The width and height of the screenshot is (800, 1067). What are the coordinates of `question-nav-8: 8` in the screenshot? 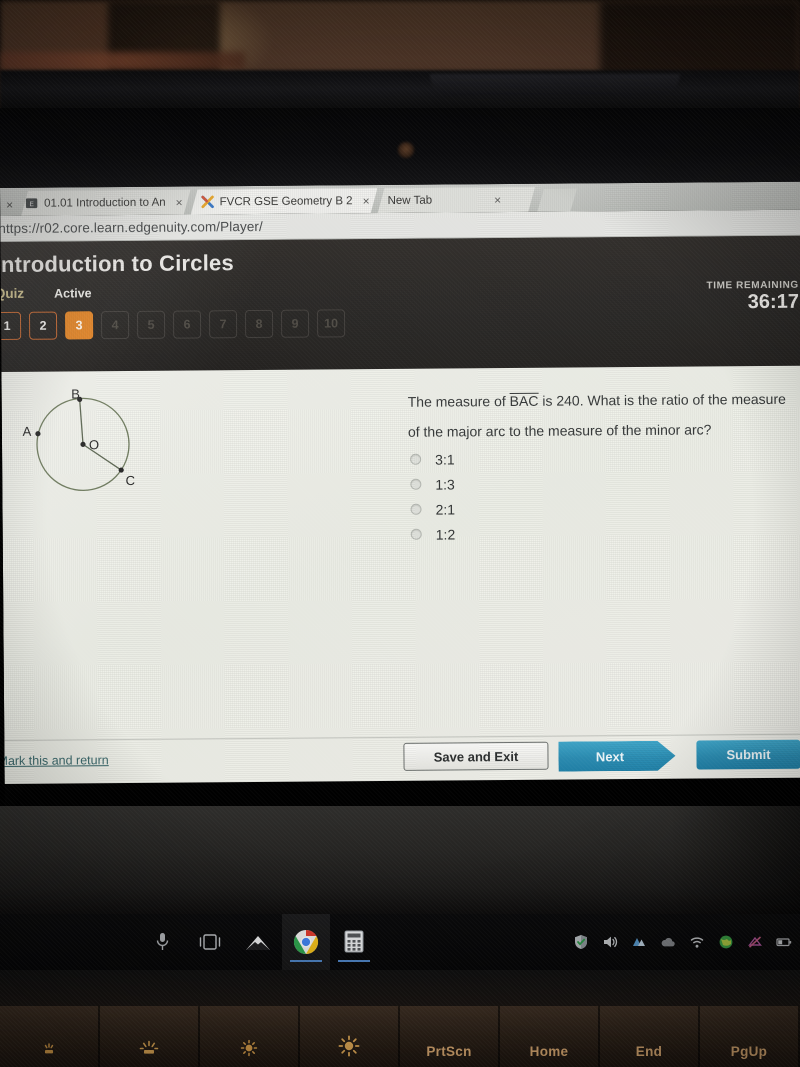 It's located at (259, 324).